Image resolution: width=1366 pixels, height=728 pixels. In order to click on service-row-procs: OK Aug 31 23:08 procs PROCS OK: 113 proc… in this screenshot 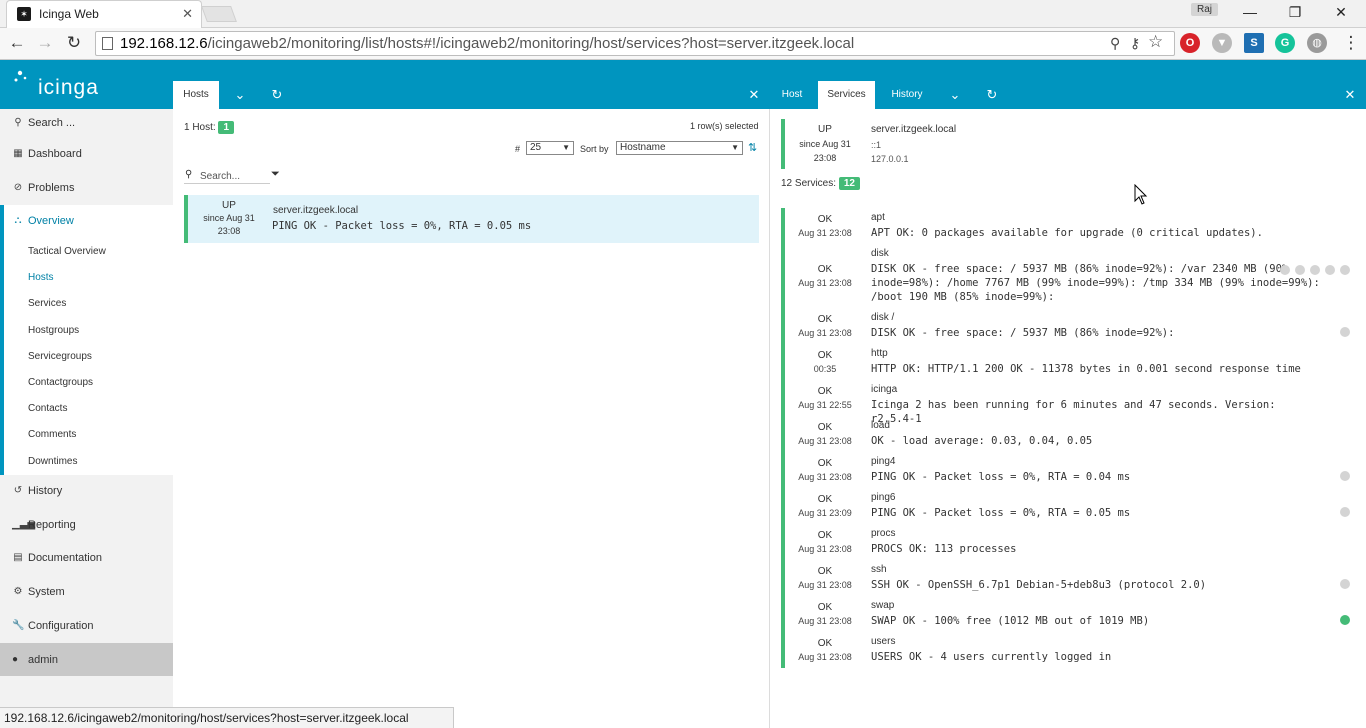, I will do `click(1071, 542)`.